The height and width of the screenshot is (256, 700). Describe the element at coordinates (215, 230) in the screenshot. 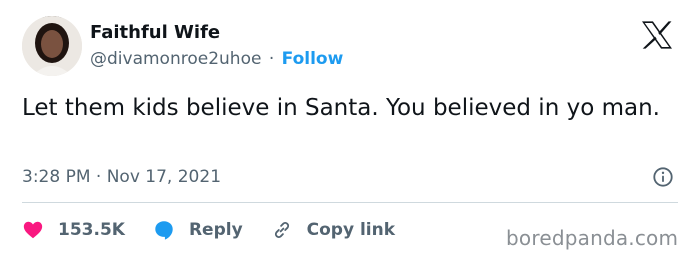

I see `reply-label: Reply` at that location.